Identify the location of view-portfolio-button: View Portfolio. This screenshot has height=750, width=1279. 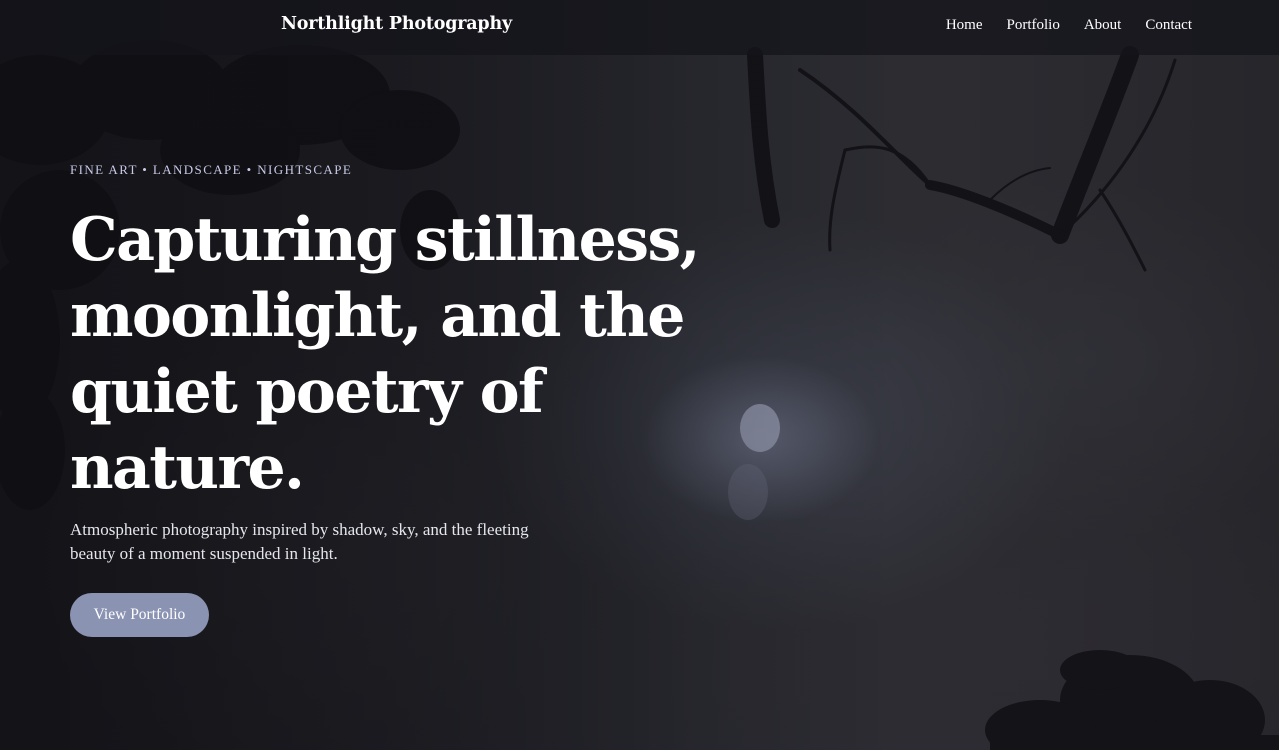
(139, 615).